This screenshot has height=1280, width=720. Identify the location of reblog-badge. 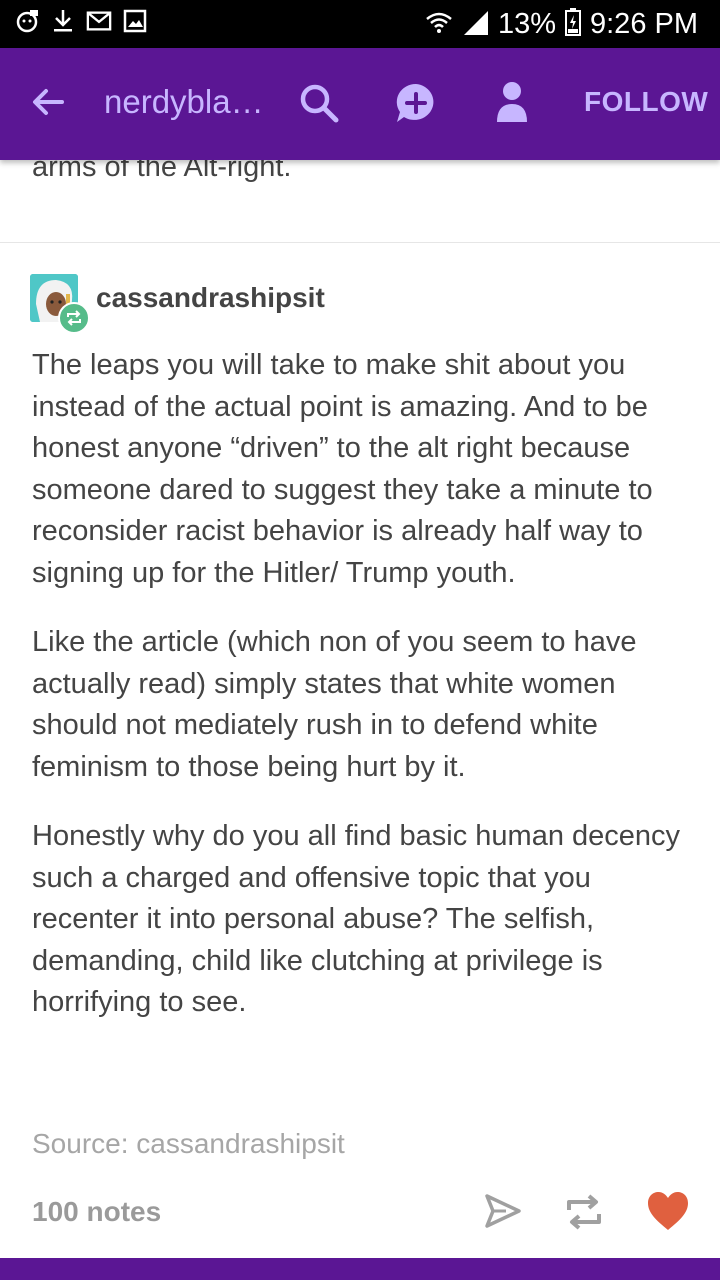
(74, 318).